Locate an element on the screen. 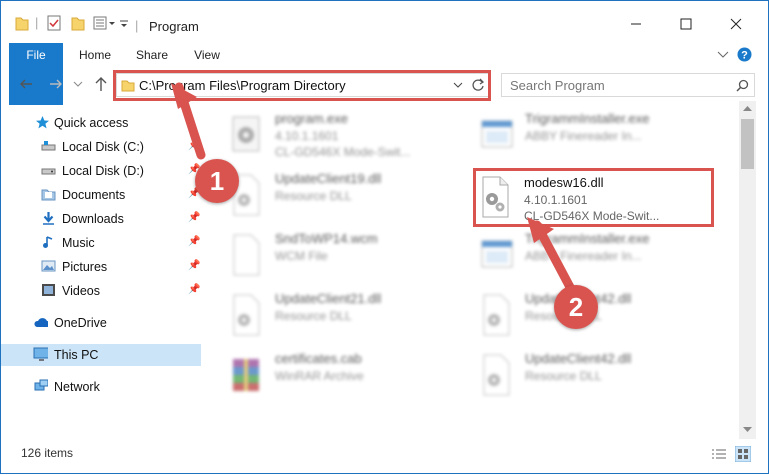  details-view-icon is located at coordinates (719, 454).